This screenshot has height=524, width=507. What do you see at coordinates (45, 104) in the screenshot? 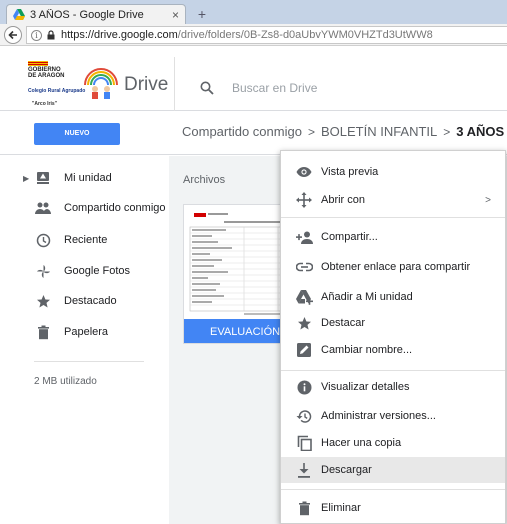
I see `school-nickname: "Arco Iris"` at bounding box center [45, 104].